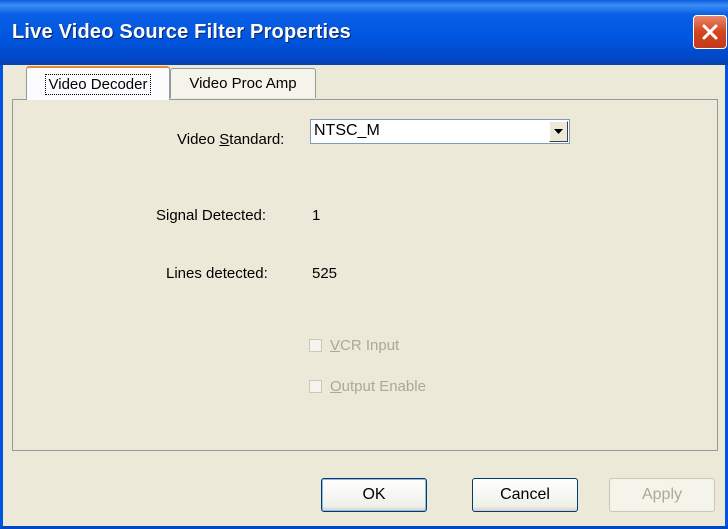 Image resolution: width=728 pixels, height=529 pixels. I want to click on tab-video-proc-amp-label: Video Proc Amp, so click(243, 83).